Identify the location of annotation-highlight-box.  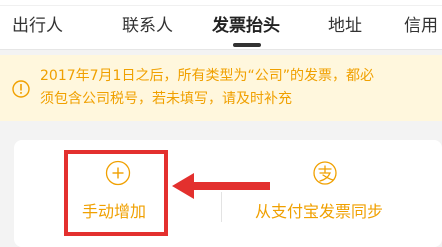
(116, 193).